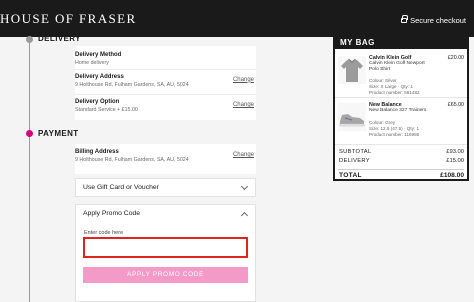  What do you see at coordinates (165, 262) in the screenshot?
I see `promo-code-body: Enter code here APPLY PROMO CODE` at bounding box center [165, 262].